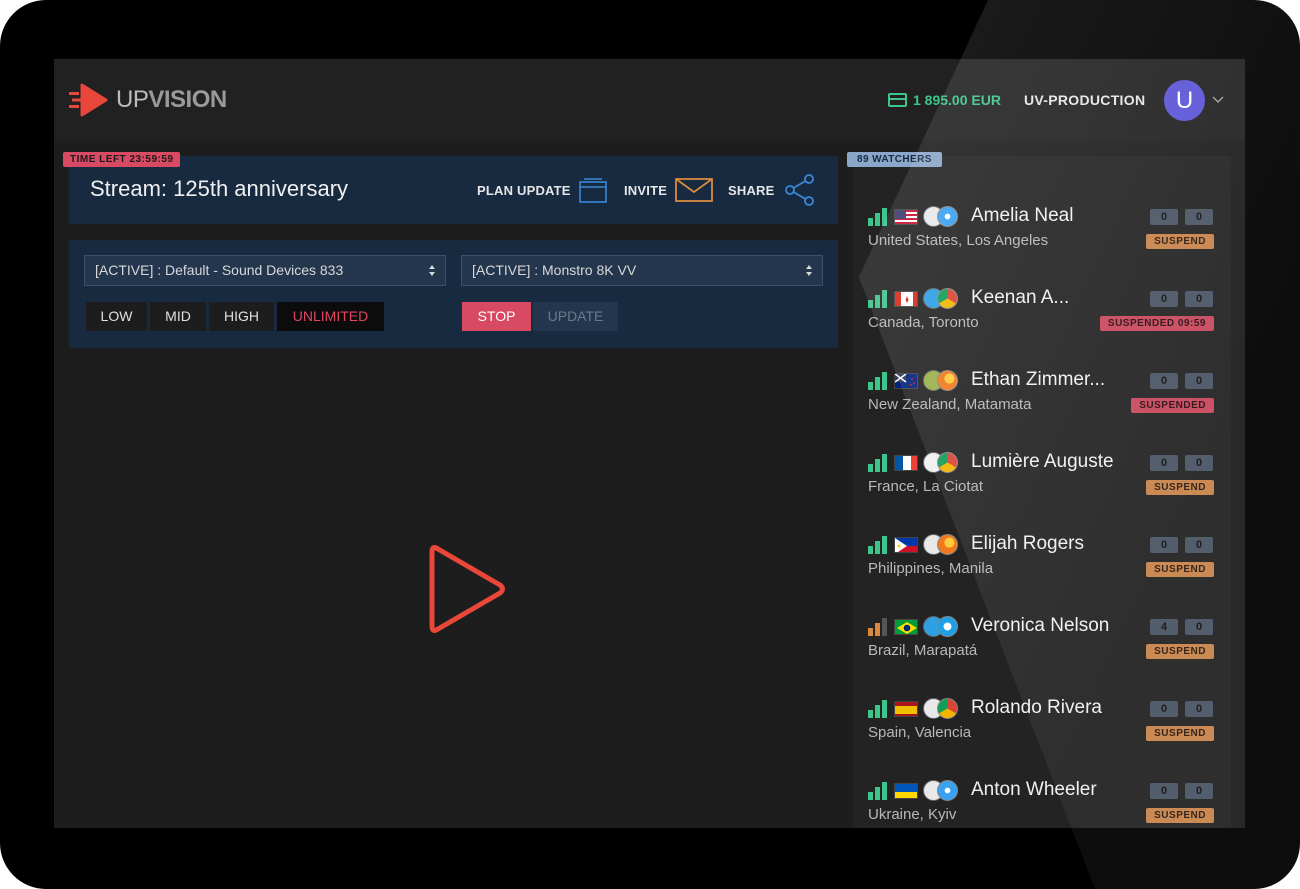 This screenshot has height=889, width=1300. I want to click on watcher-count-a: 4, so click(1164, 627).